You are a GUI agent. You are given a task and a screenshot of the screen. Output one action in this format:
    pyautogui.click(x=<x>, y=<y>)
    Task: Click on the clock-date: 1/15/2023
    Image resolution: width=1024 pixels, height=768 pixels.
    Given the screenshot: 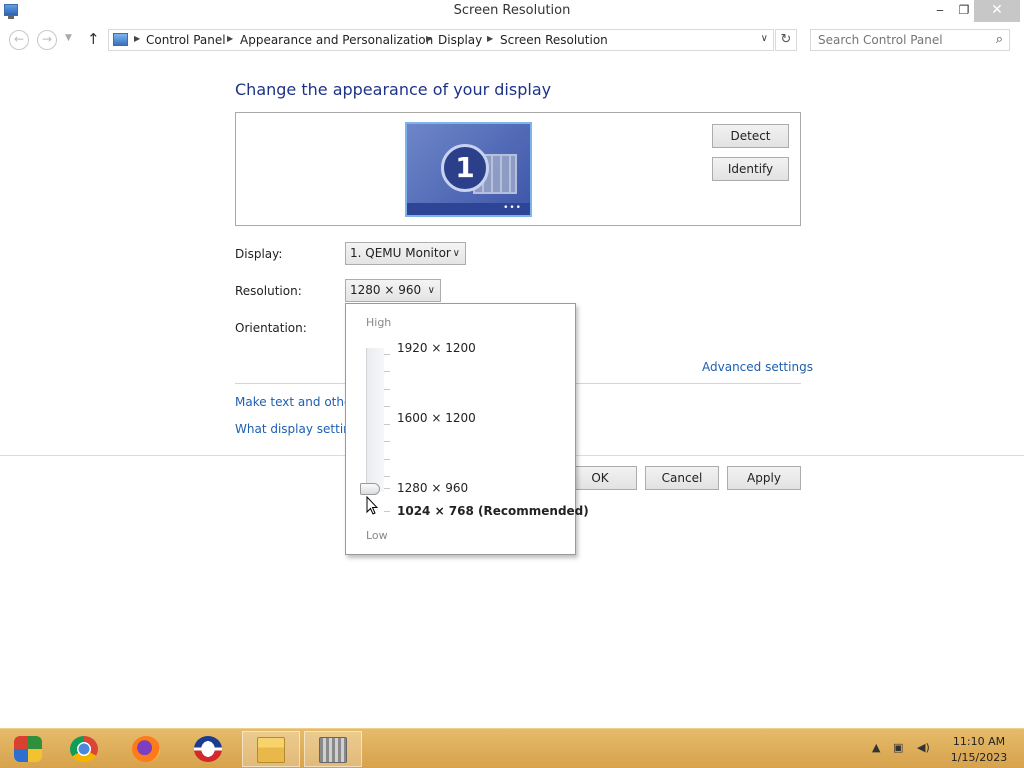 What is the action you would take?
    pyautogui.click(x=979, y=757)
    